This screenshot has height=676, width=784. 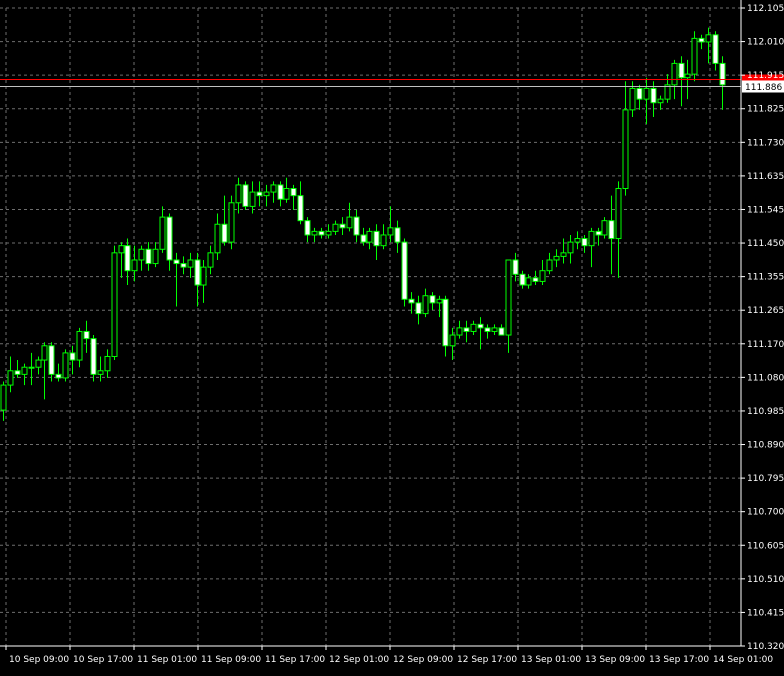 What do you see at coordinates (765, 143) in the screenshot?
I see `y-tick-label: 111.730` at bounding box center [765, 143].